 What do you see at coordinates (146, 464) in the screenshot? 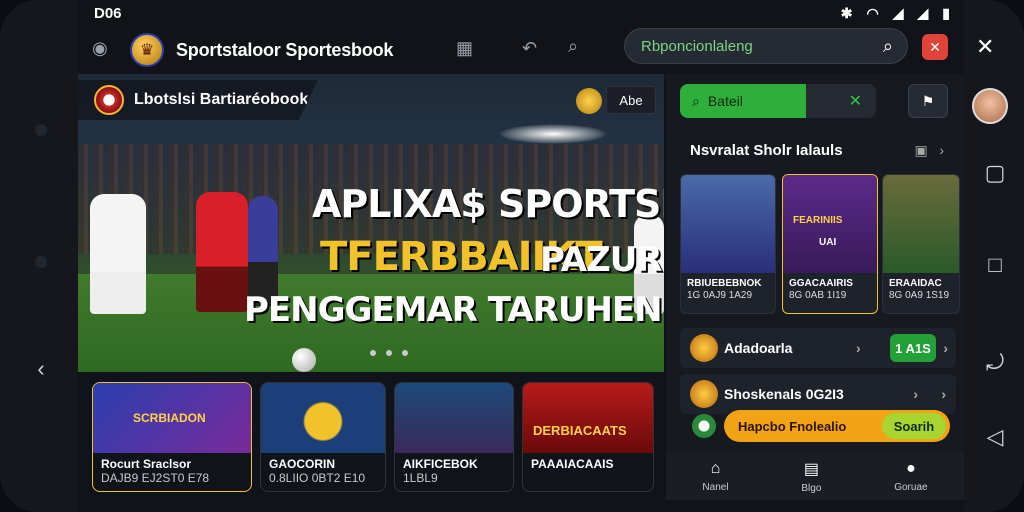
I see `game-card-title: Rocurt Sraclsor` at bounding box center [146, 464].